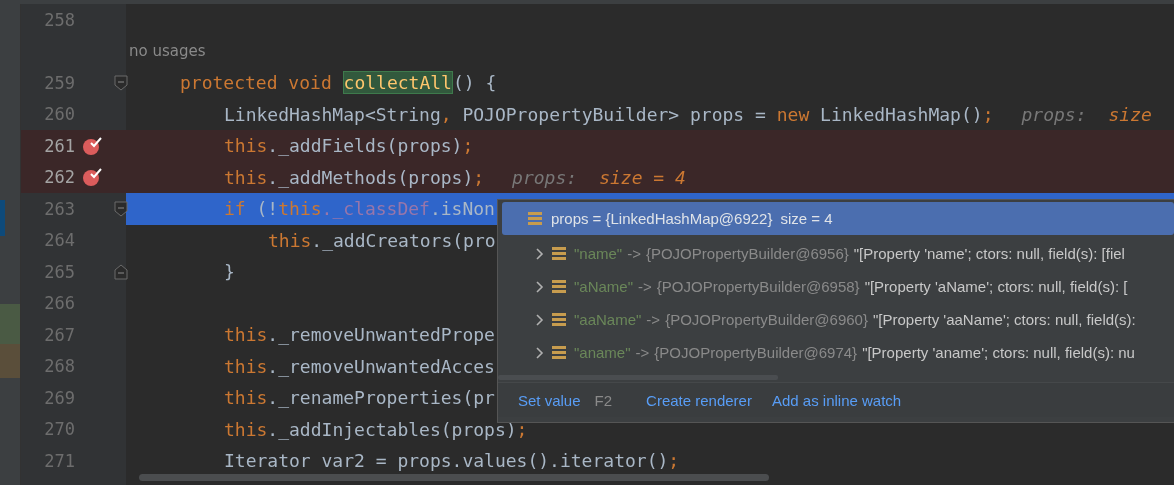  Describe the element at coordinates (59, 145) in the screenshot. I see `line-number: 261` at that location.